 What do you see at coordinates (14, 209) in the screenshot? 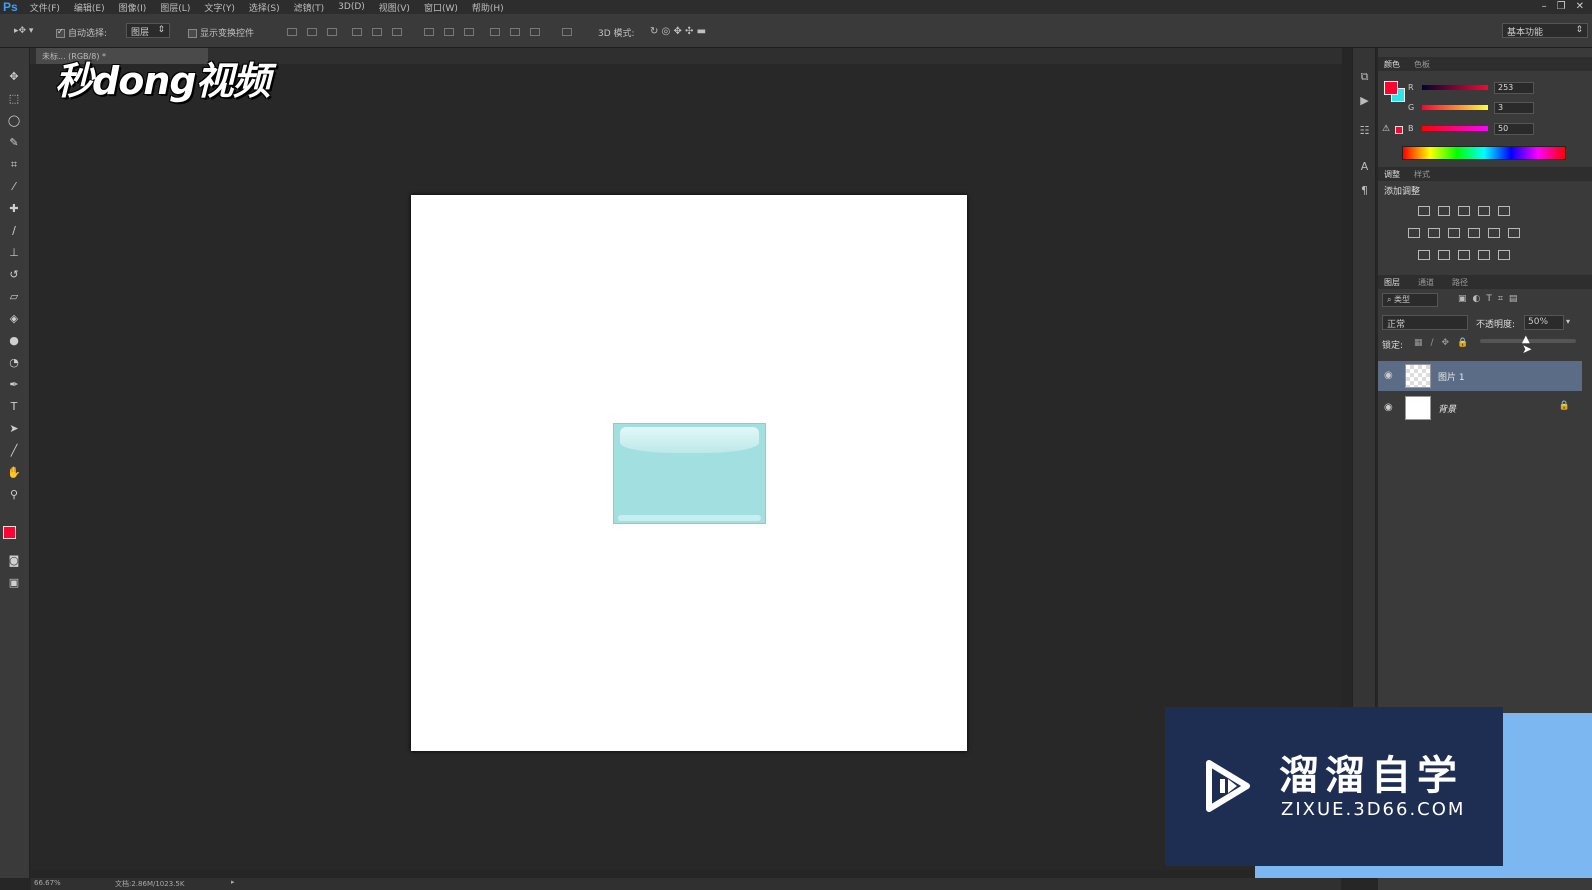
I see `healing-brush-tool-icon: ✚` at bounding box center [14, 209].